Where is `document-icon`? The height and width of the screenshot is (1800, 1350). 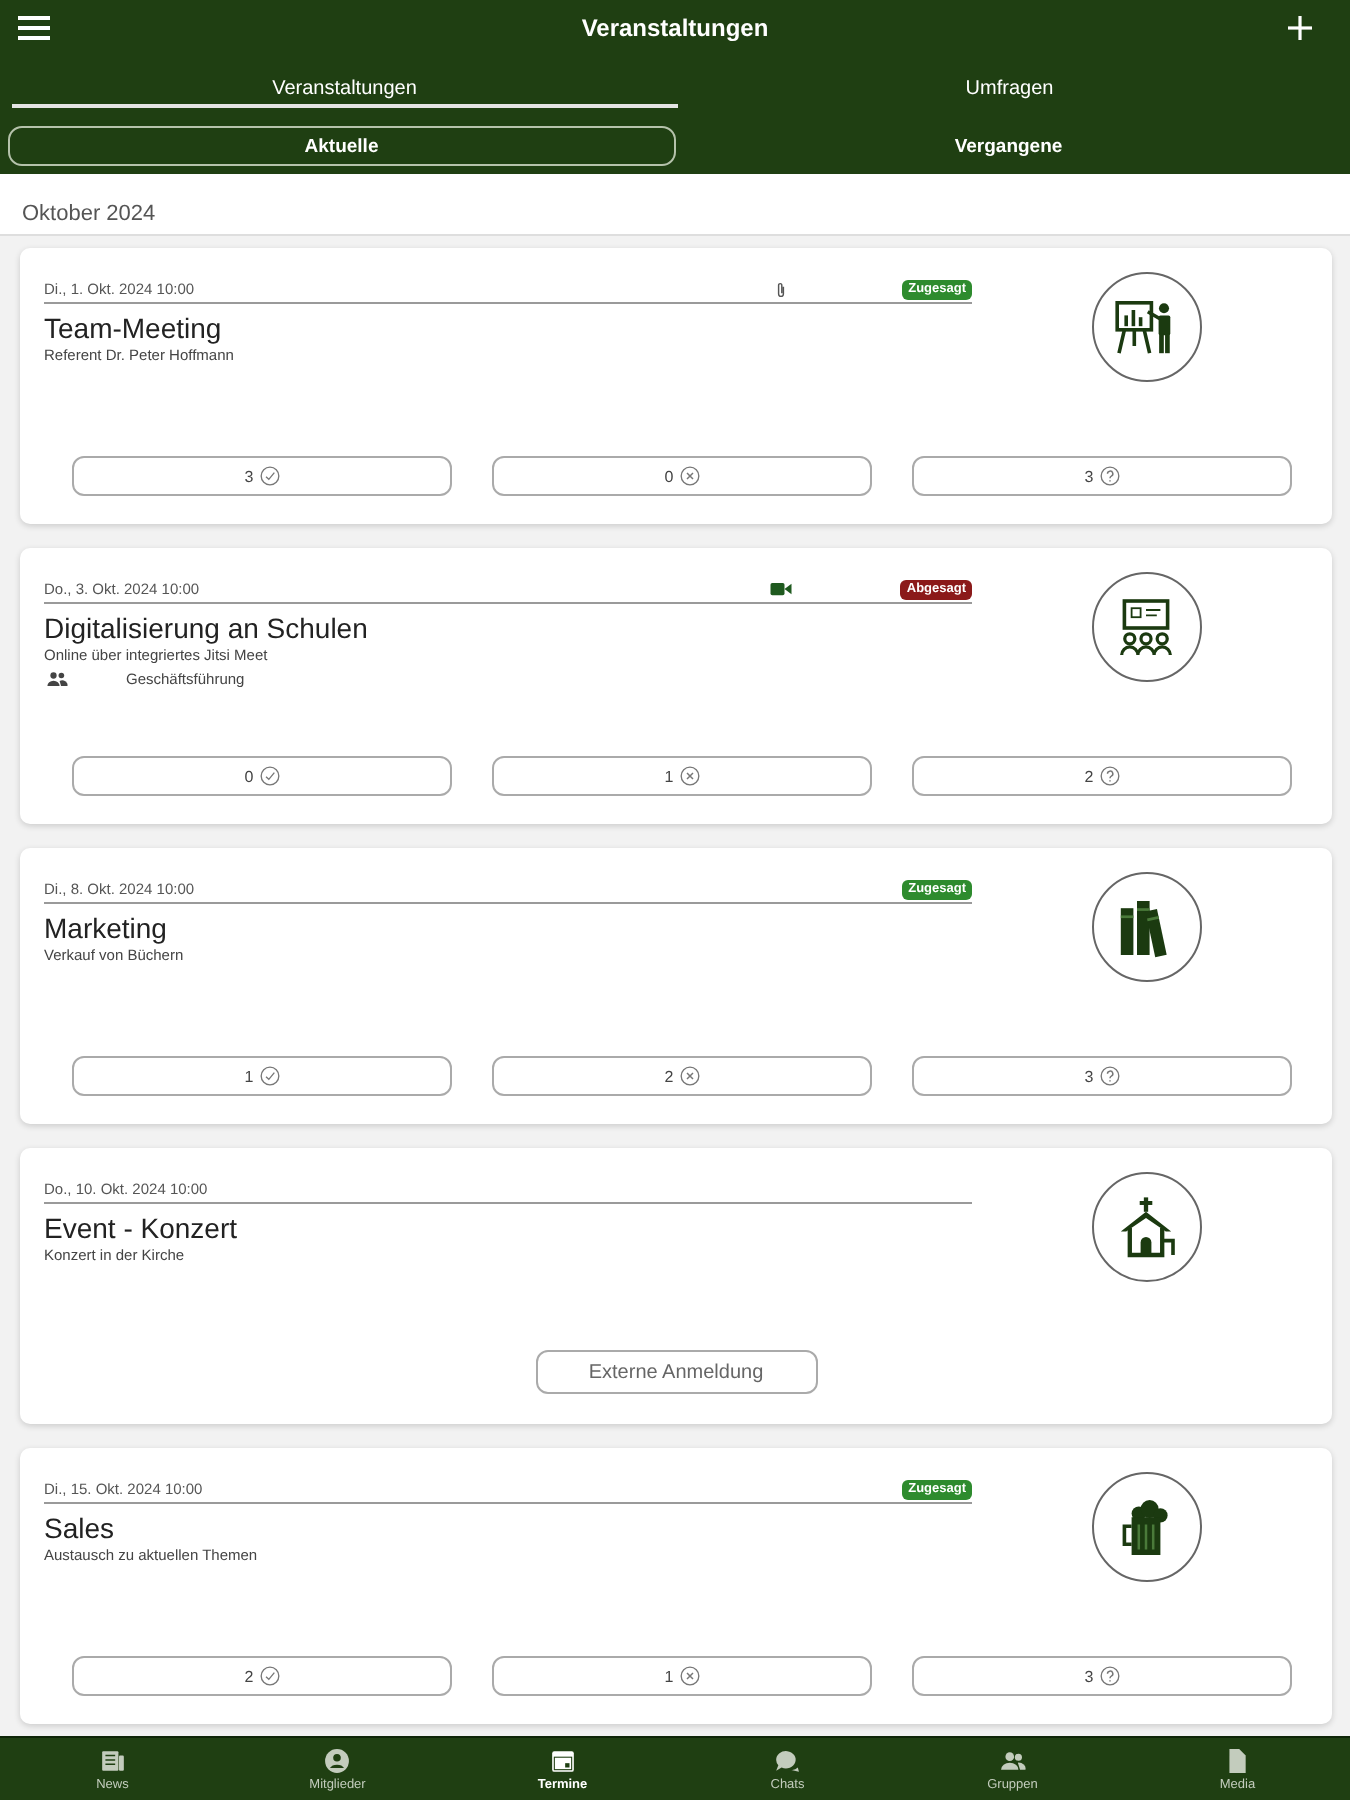 document-icon is located at coordinates (1237, 1761).